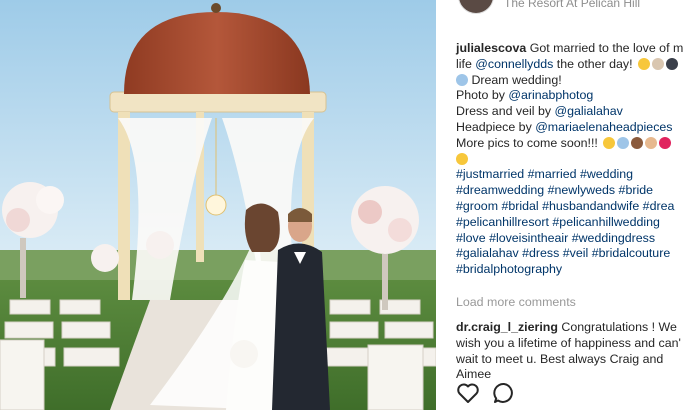  Describe the element at coordinates (558, 222) in the screenshot. I see `hashtag-link: #pelicanhillresort #pelicanhillwedding` at that location.